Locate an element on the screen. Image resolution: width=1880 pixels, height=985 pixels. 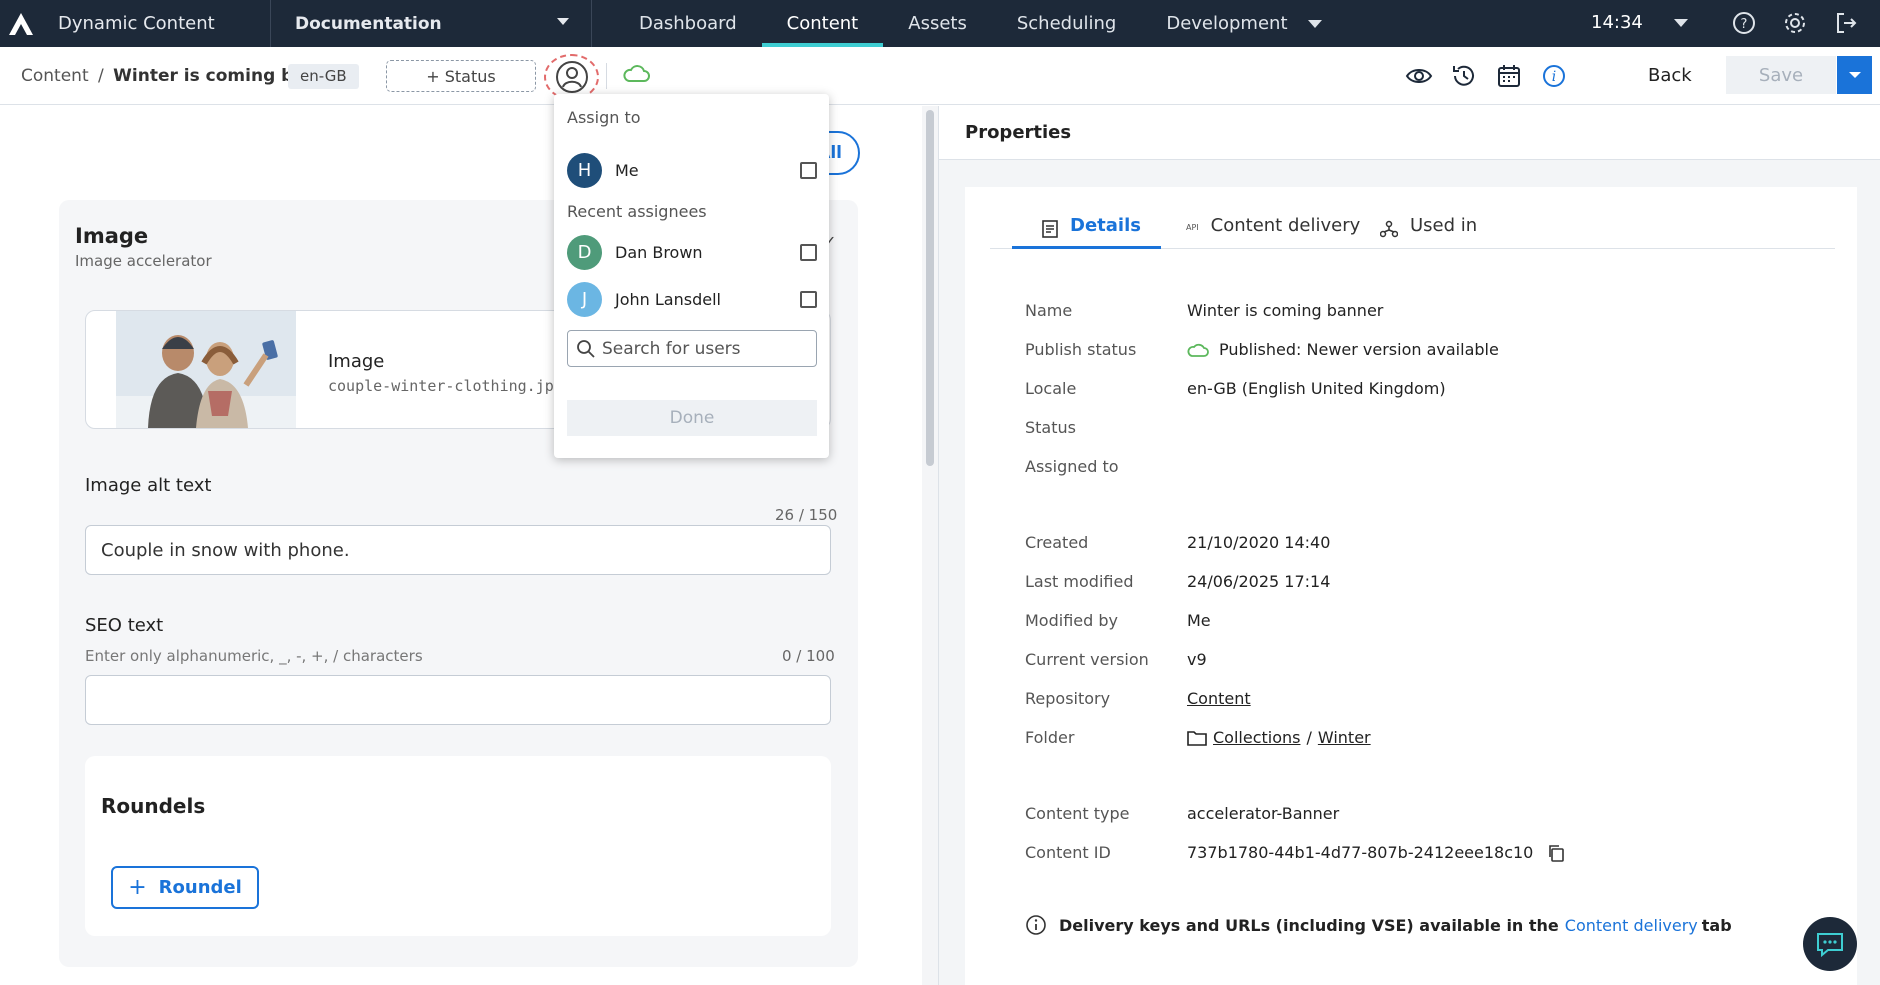
publish-status-value: Published: Newer version available is located at coordinates (1343, 349).